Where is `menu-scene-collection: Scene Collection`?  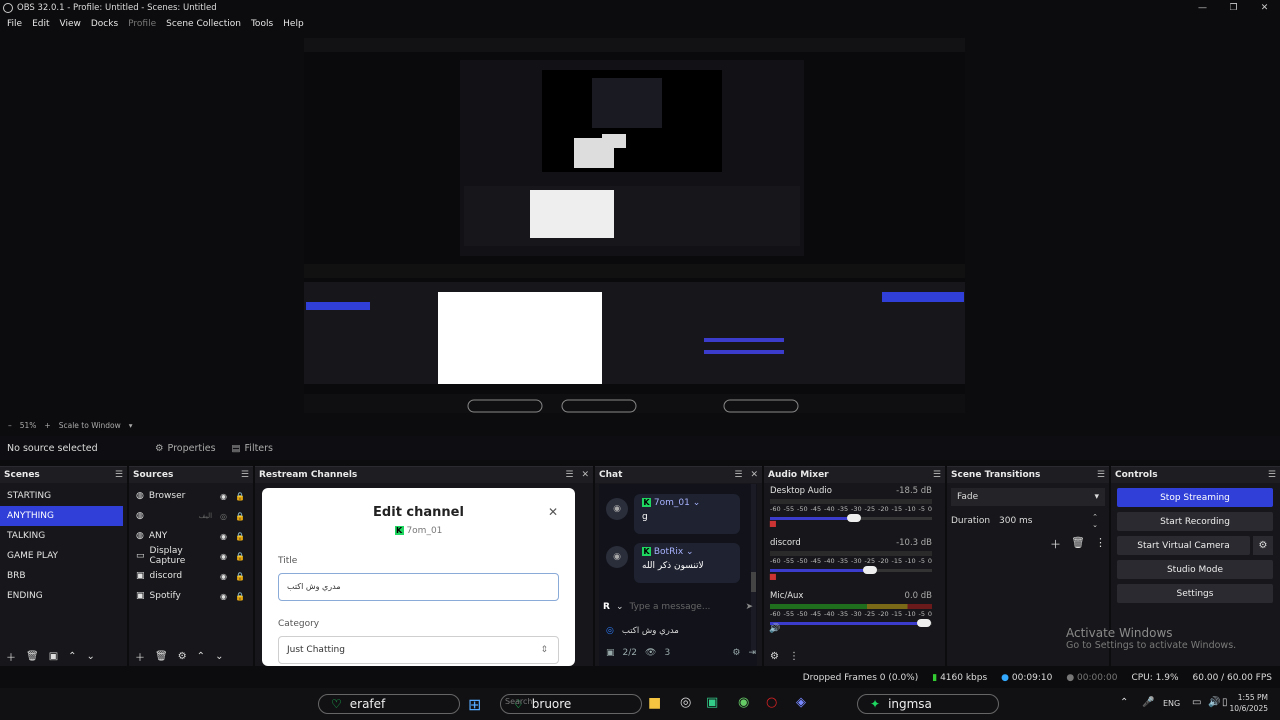
menu-scene-collection: Scene Collection is located at coordinates (203, 24).